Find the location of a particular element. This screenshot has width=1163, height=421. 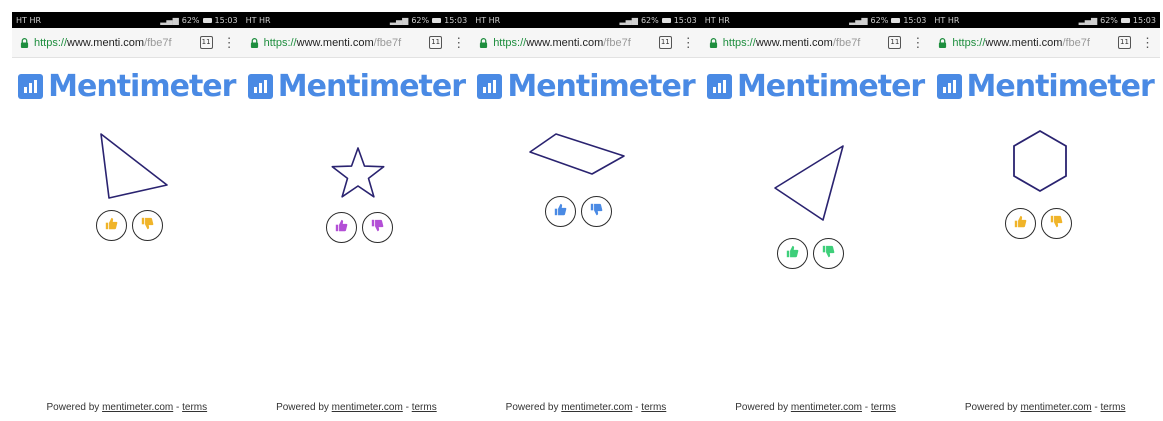

signal-icon: ▂▄▆ is located at coordinates (169, 20).